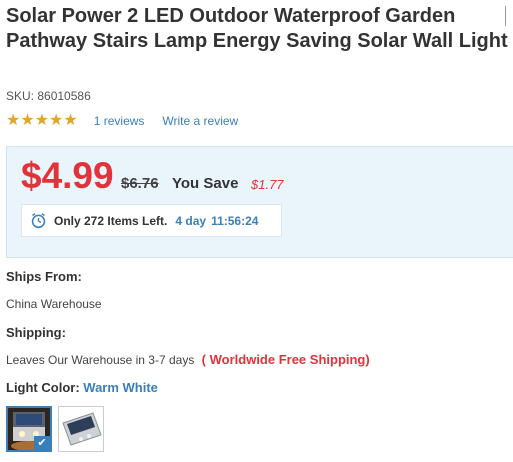  I want to click on countdown-timer: 11:56:24, so click(235, 220).